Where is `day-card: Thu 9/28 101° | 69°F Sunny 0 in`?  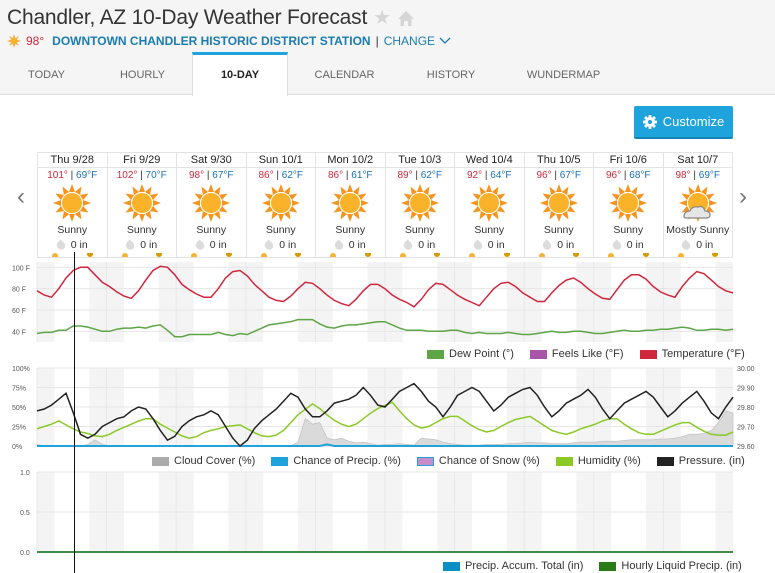
day-card: Thu 9/28 101° | 69°F Sunny 0 in is located at coordinates (73, 205).